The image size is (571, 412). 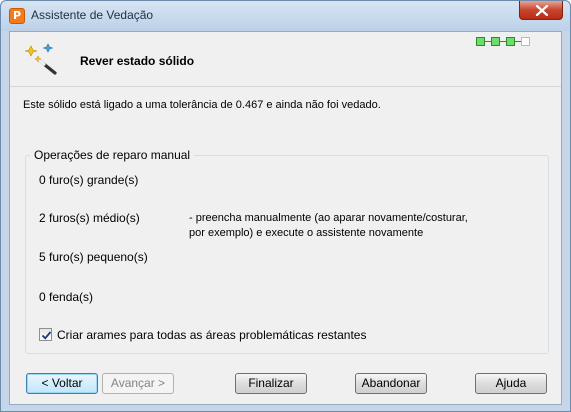 What do you see at coordinates (285, 59) in the screenshot?
I see `wizard-header: Rever estado sólido` at bounding box center [285, 59].